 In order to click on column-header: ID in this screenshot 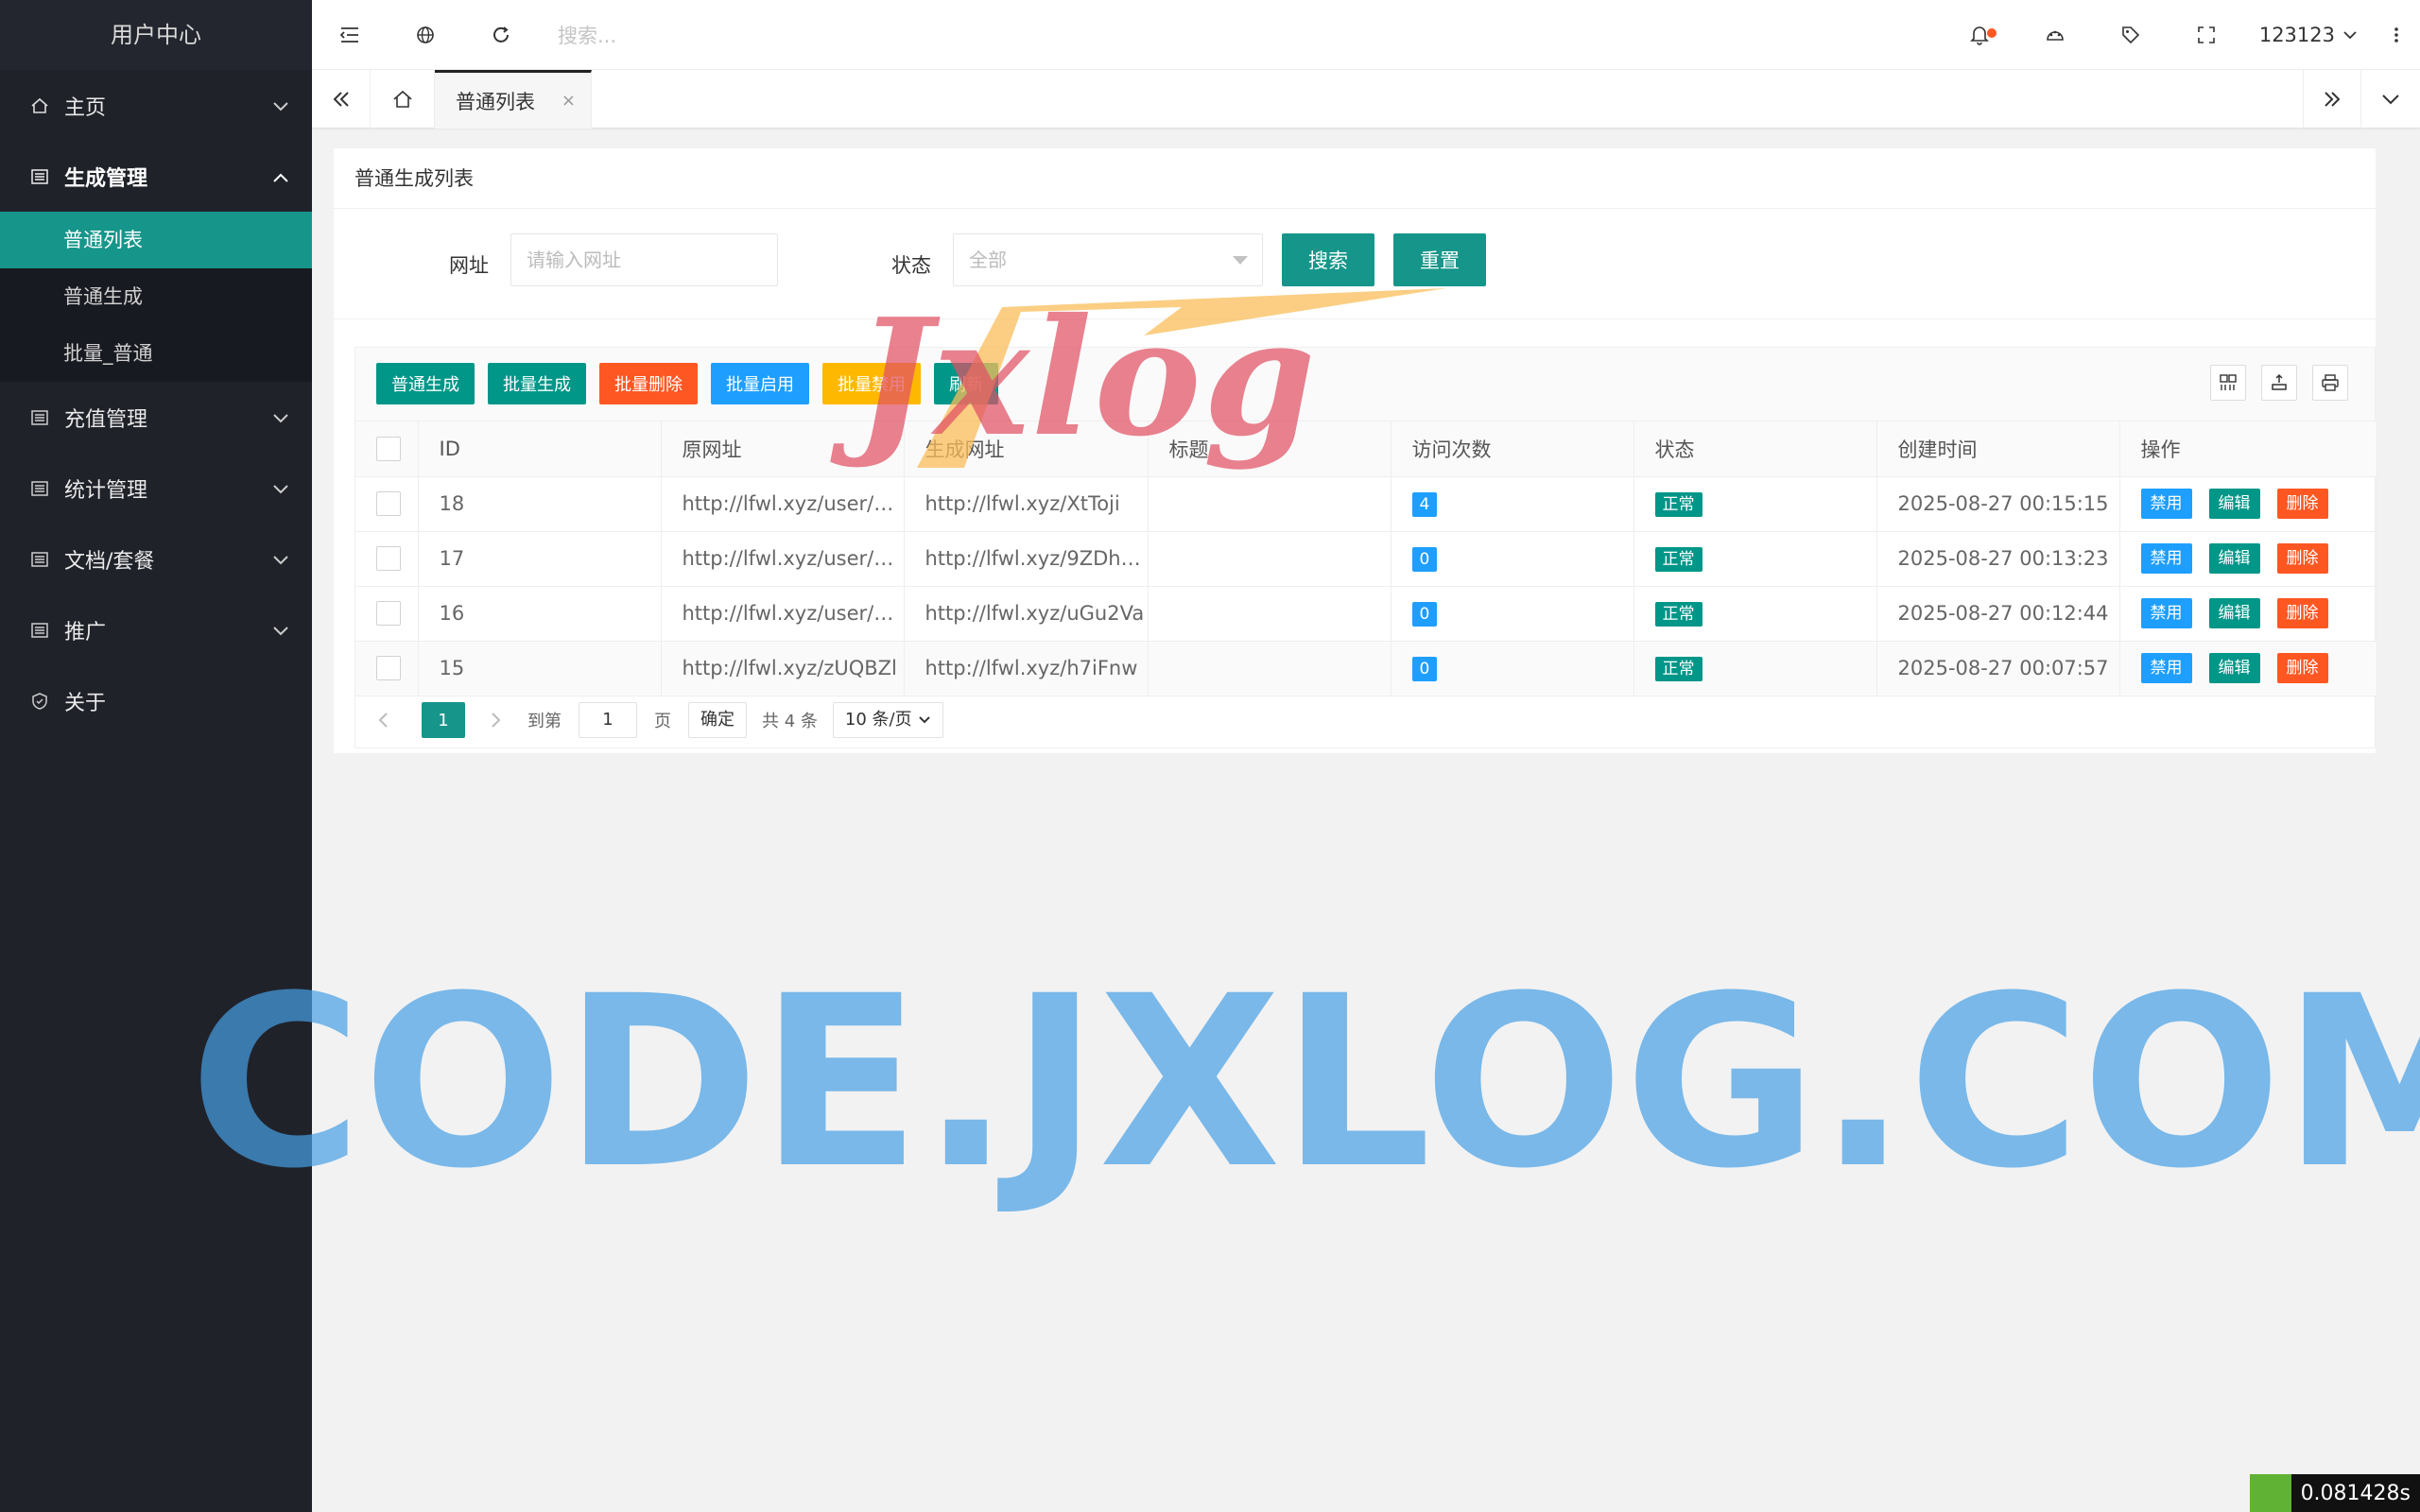, I will do `click(540, 449)`.